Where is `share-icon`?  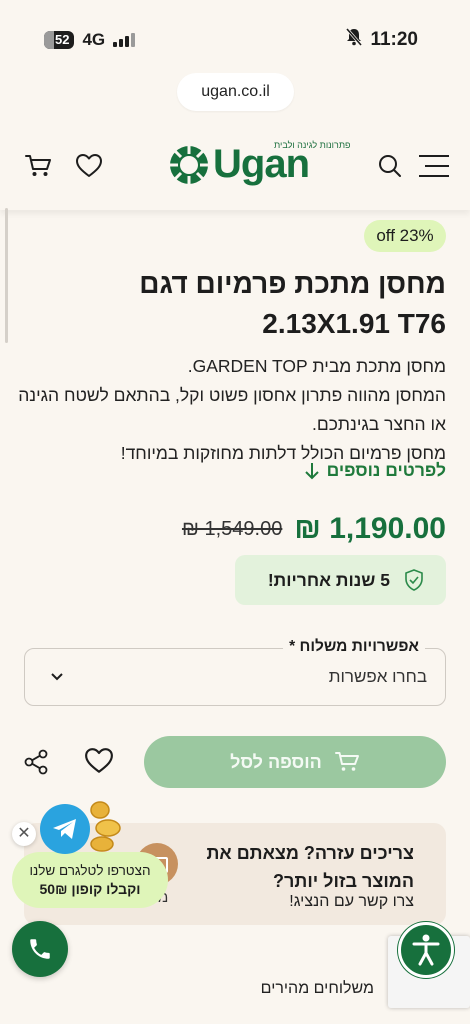
share-icon is located at coordinates (36, 762).